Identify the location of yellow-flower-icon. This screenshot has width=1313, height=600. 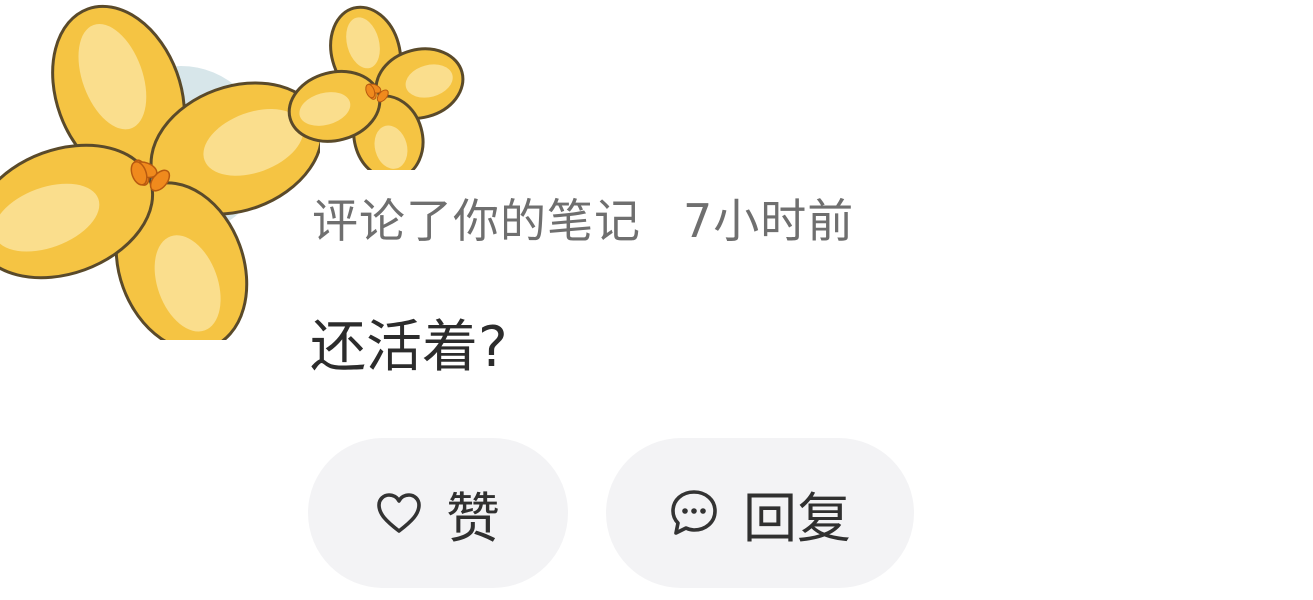
(160, 172).